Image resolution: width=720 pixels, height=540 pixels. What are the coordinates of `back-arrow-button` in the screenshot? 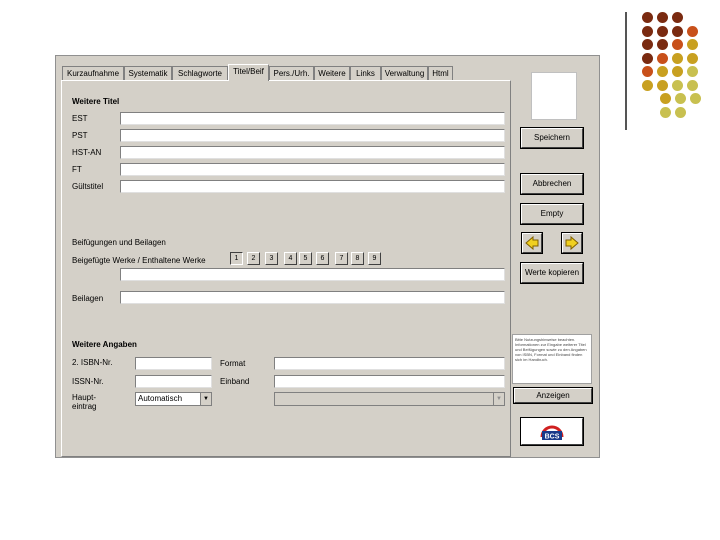 It's located at (532, 243).